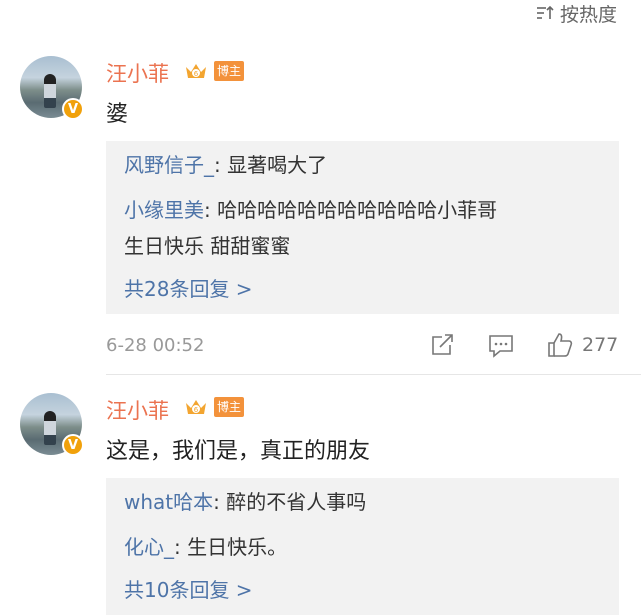 The height and width of the screenshot is (615, 641). I want to click on reply-author: 化心_, so click(149, 547).